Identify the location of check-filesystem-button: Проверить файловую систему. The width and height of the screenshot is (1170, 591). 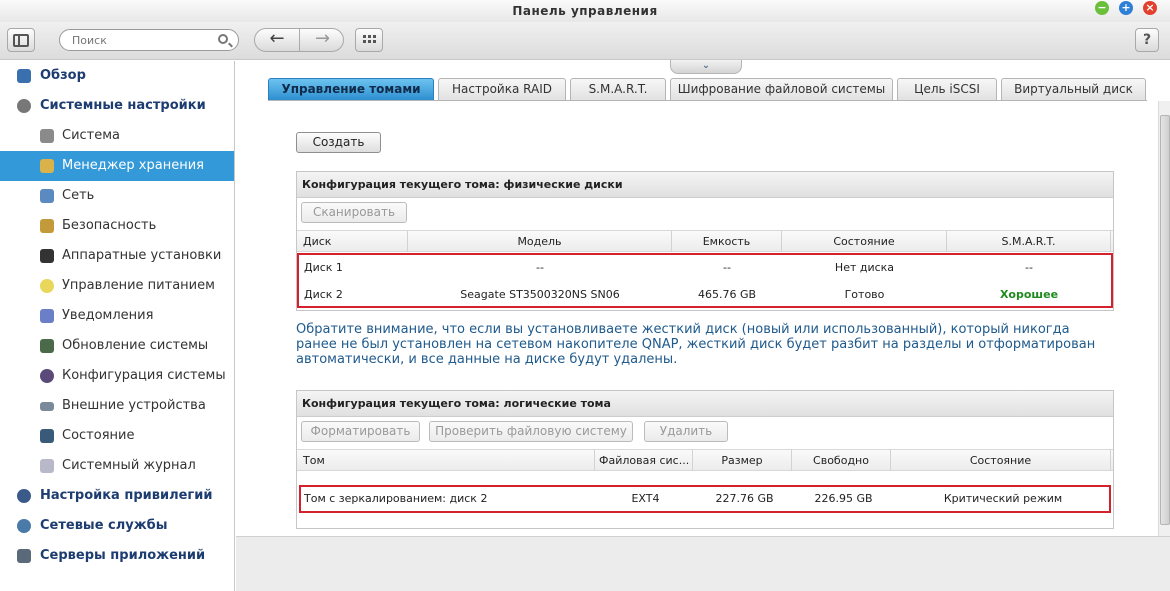
(531, 431).